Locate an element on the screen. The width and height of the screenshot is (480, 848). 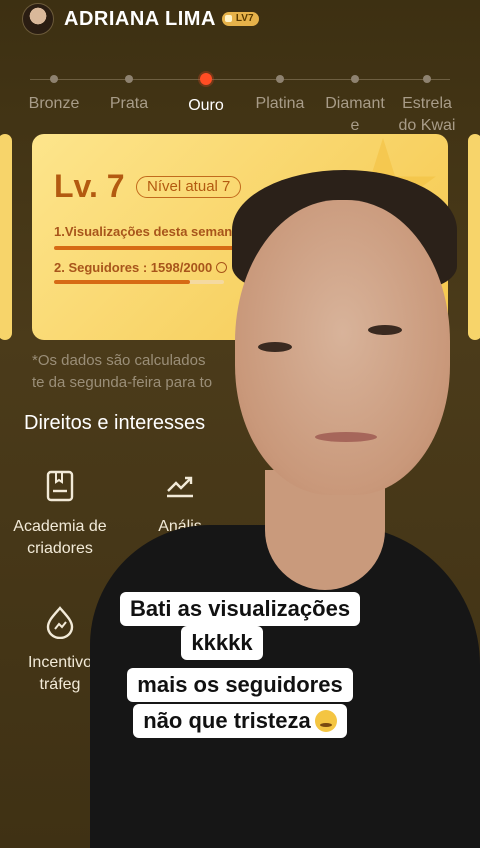
profile-header: ADRIANA LIMA LV7 is located at coordinates (140, 19).